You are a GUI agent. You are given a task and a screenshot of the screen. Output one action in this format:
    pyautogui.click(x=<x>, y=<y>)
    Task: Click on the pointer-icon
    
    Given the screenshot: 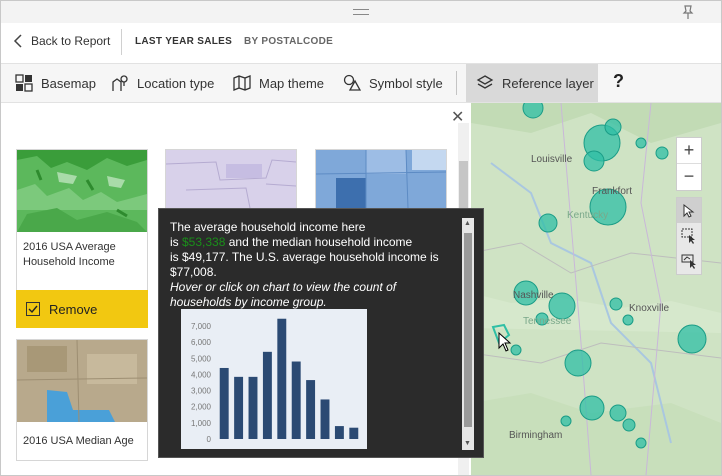 What is the action you would take?
    pyautogui.click(x=689, y=210)
    